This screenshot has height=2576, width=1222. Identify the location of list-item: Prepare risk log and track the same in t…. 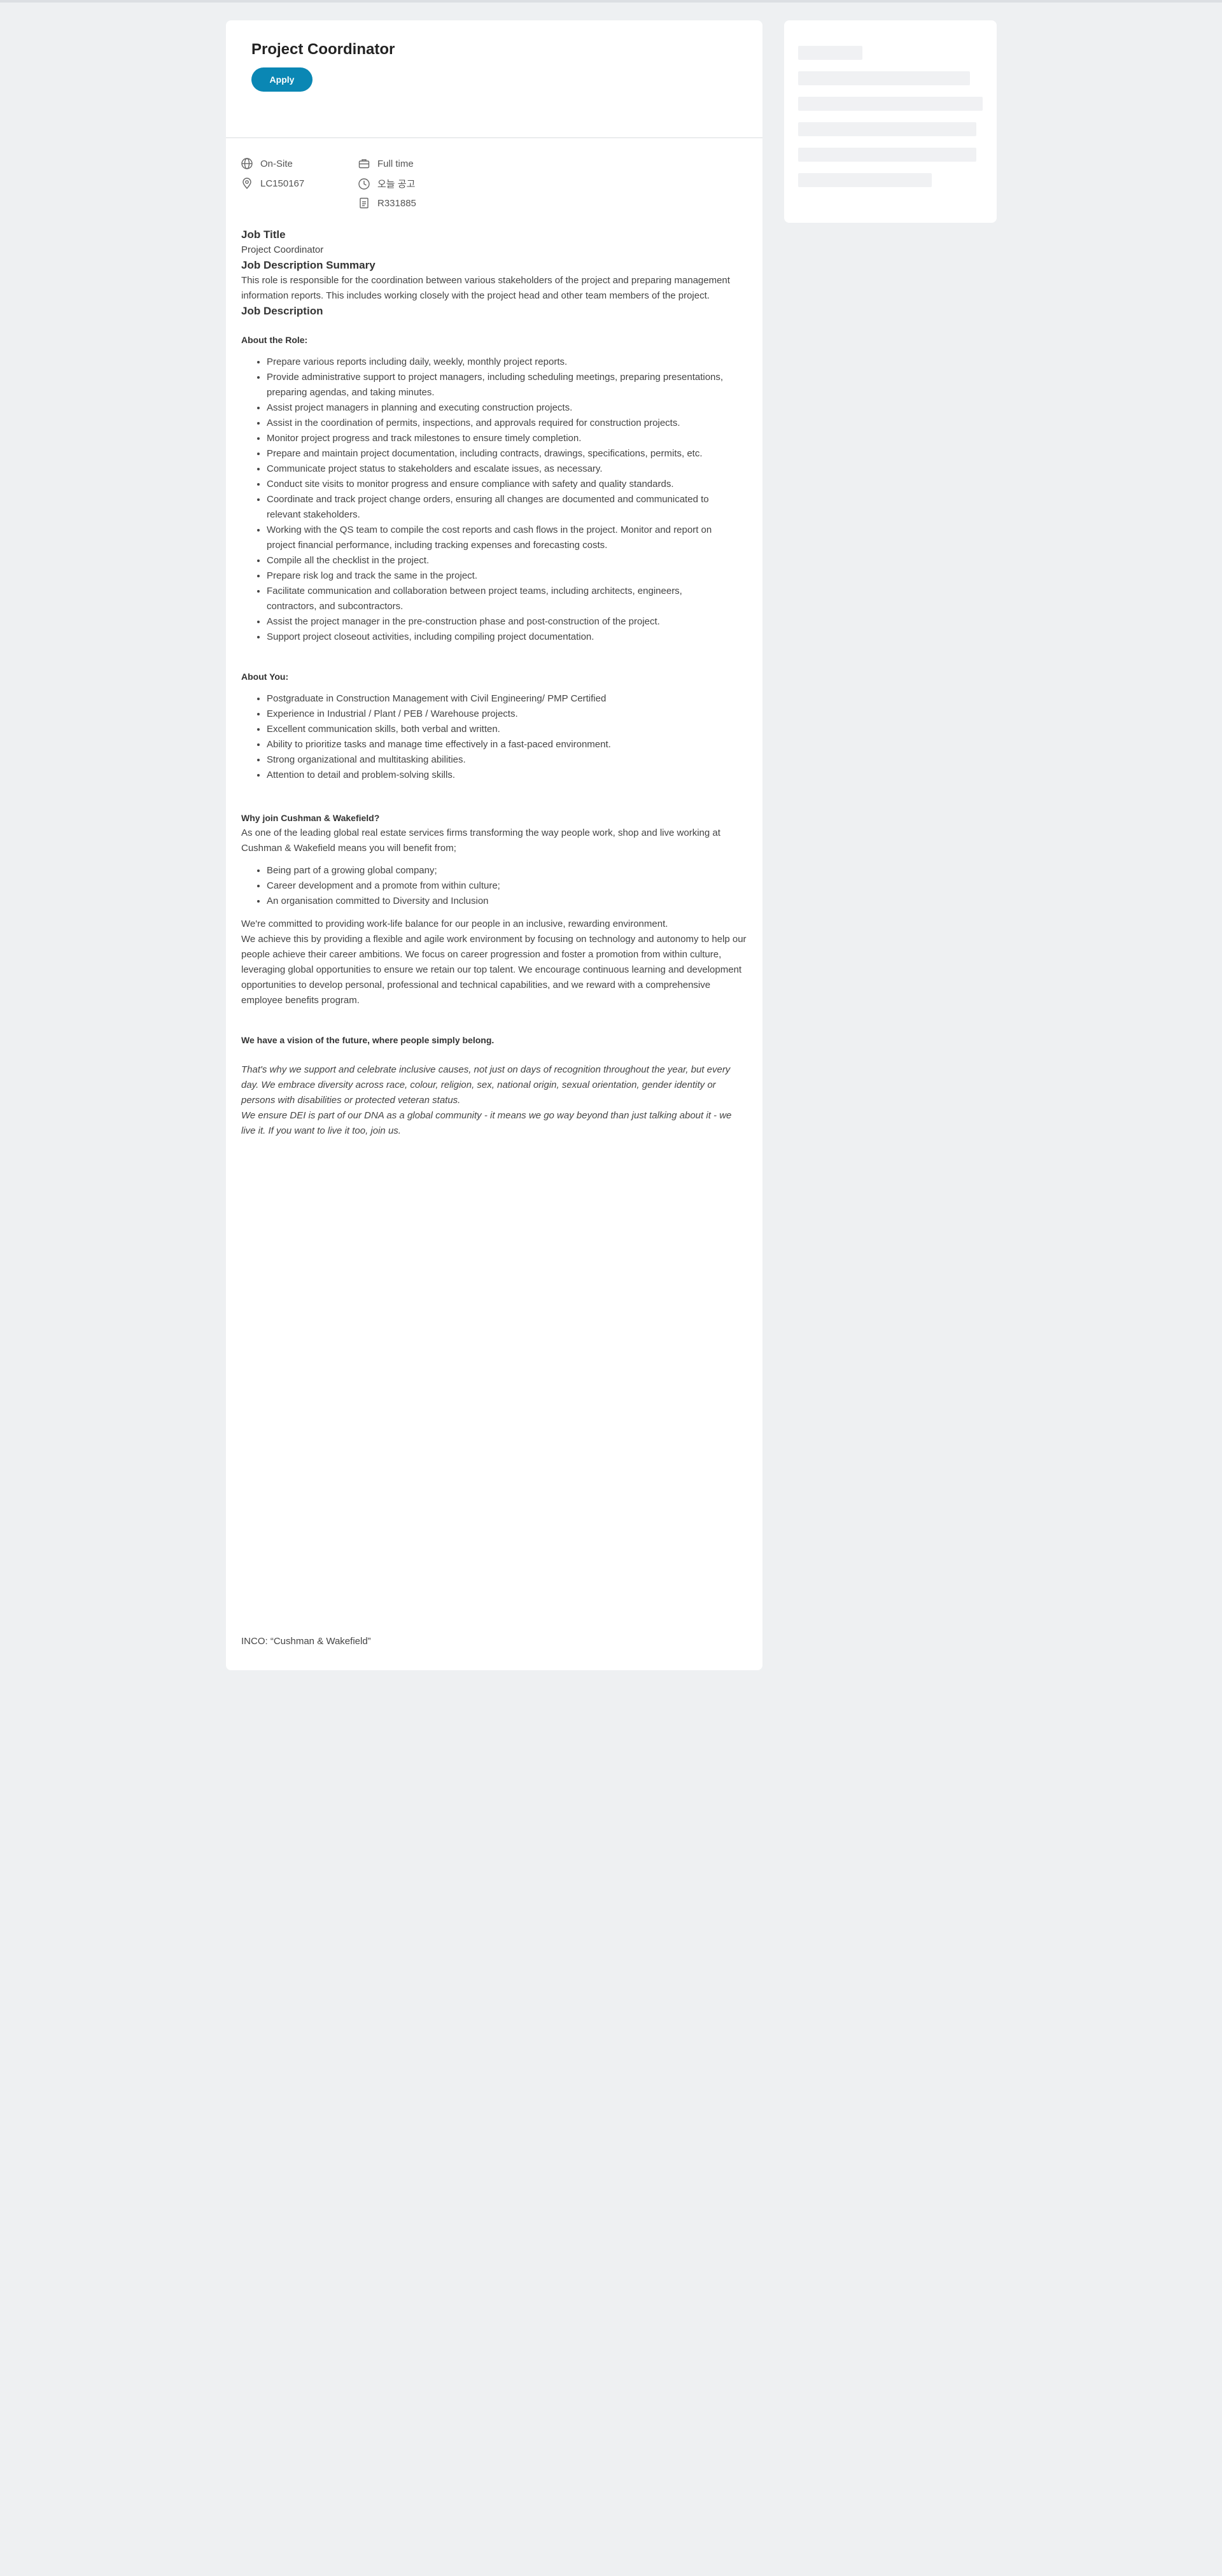
(507, 576).